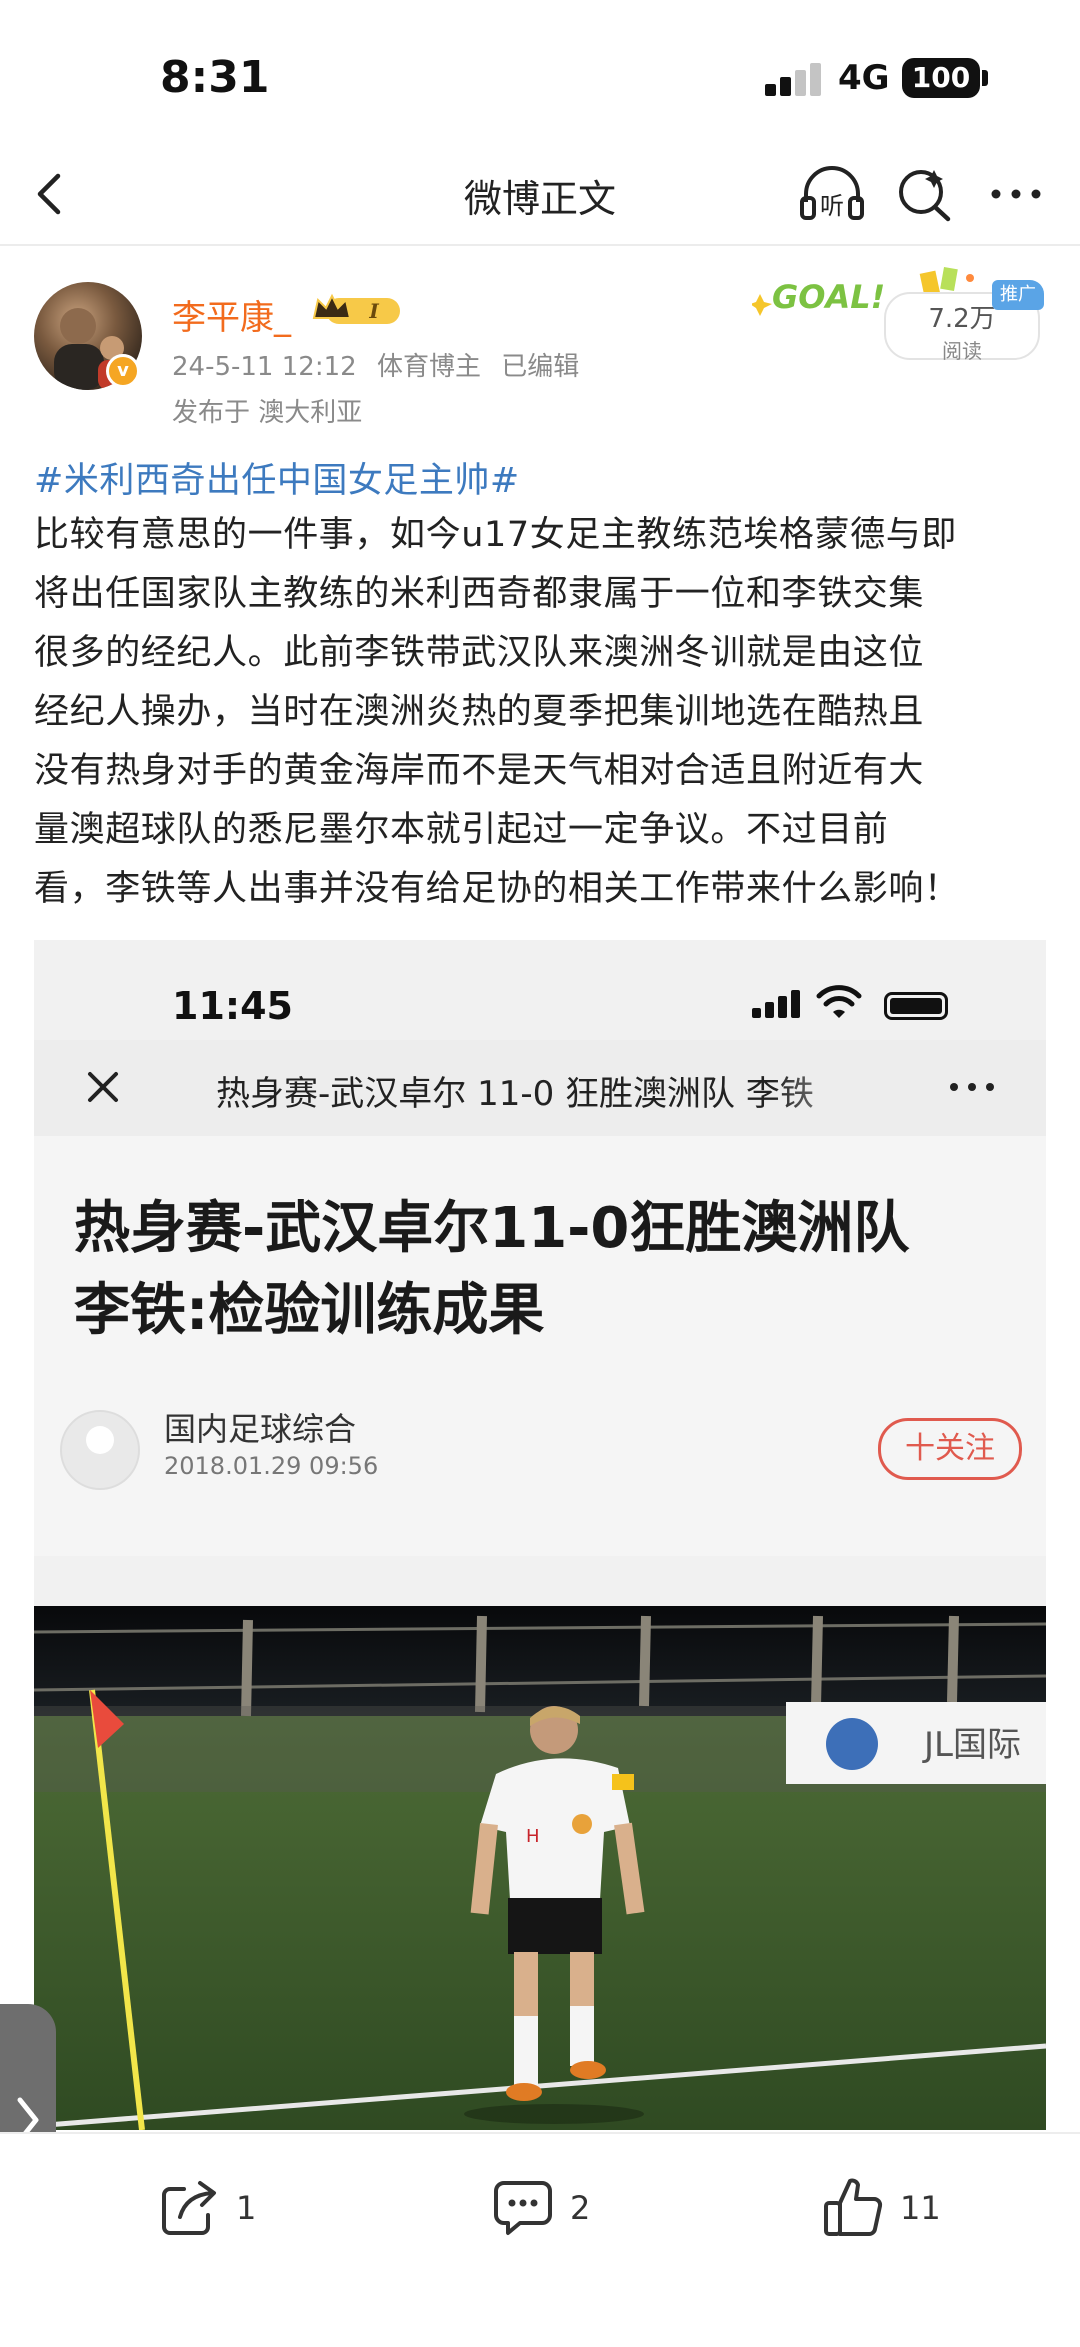 The image size is (1080, 2347). What do you see at coordinates (794, 79) in the screenshot?
I see `signal-icon` at bounding box center [794, 79].